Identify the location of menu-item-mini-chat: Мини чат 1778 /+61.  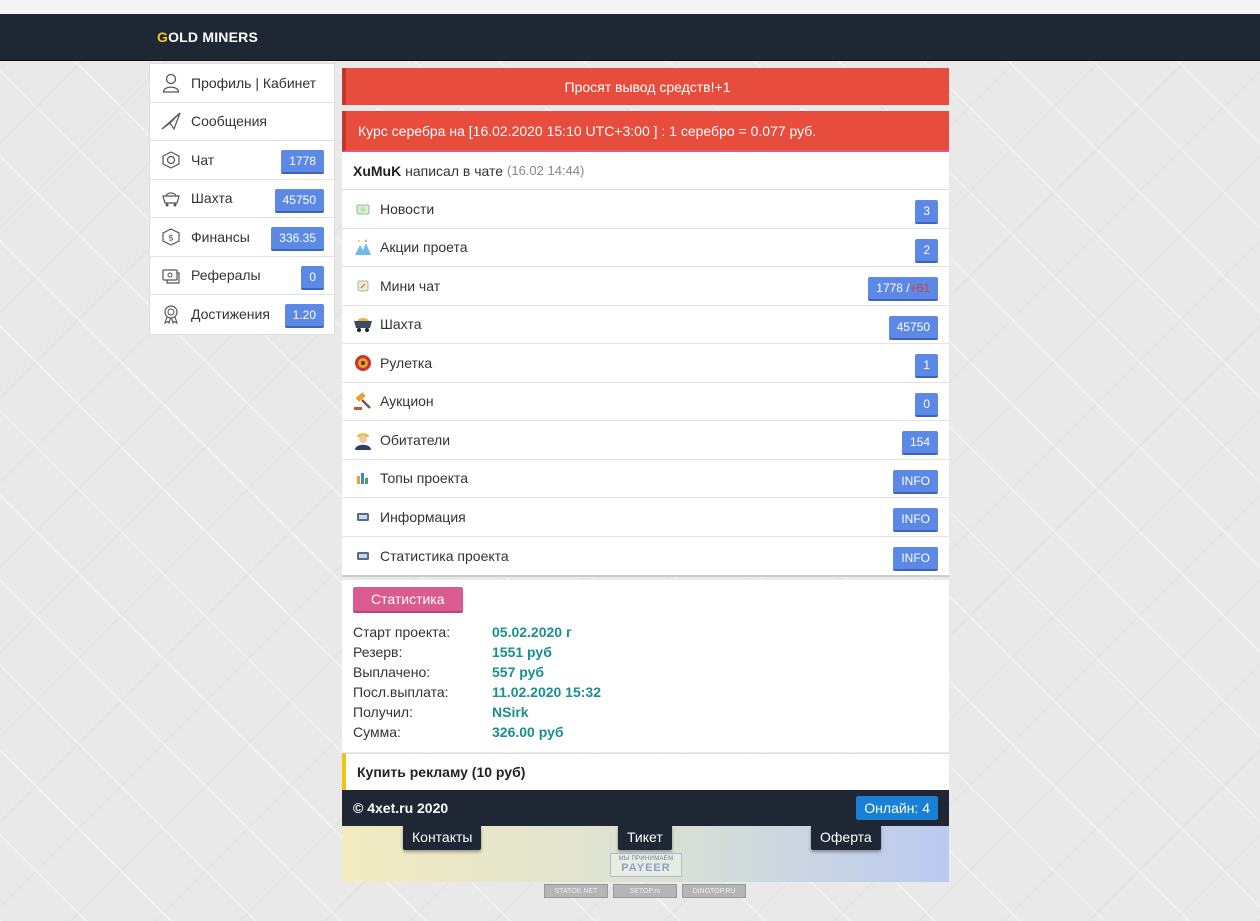
(645, 286).